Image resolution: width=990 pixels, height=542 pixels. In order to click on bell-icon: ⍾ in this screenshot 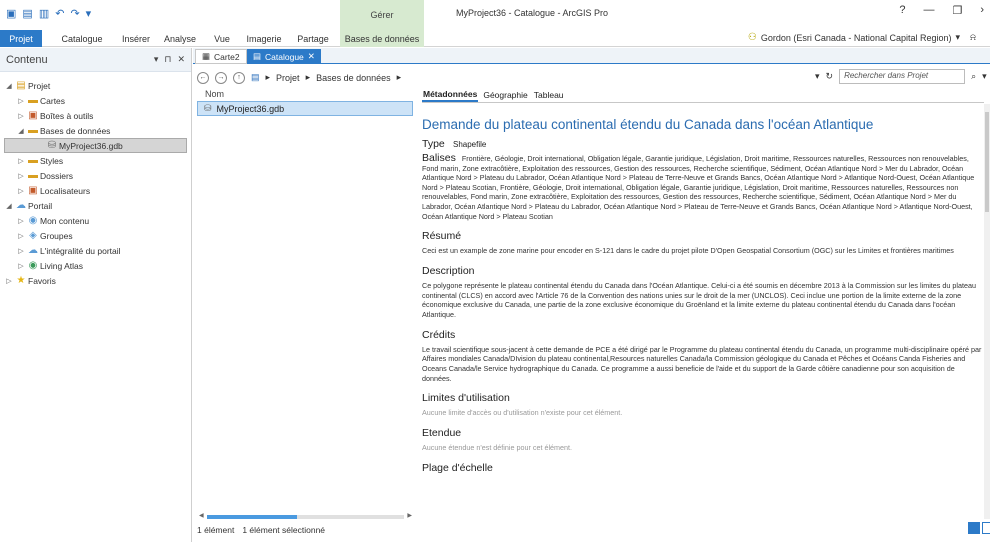, I will do `click(973, 37)`.